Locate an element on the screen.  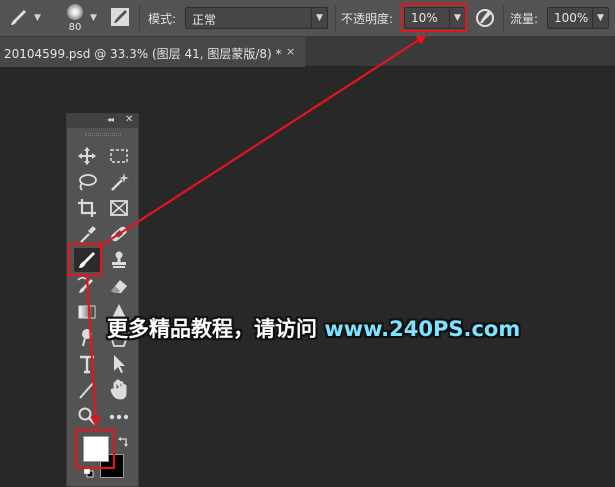
path-selection-tool is located at coordinates (119, 364).